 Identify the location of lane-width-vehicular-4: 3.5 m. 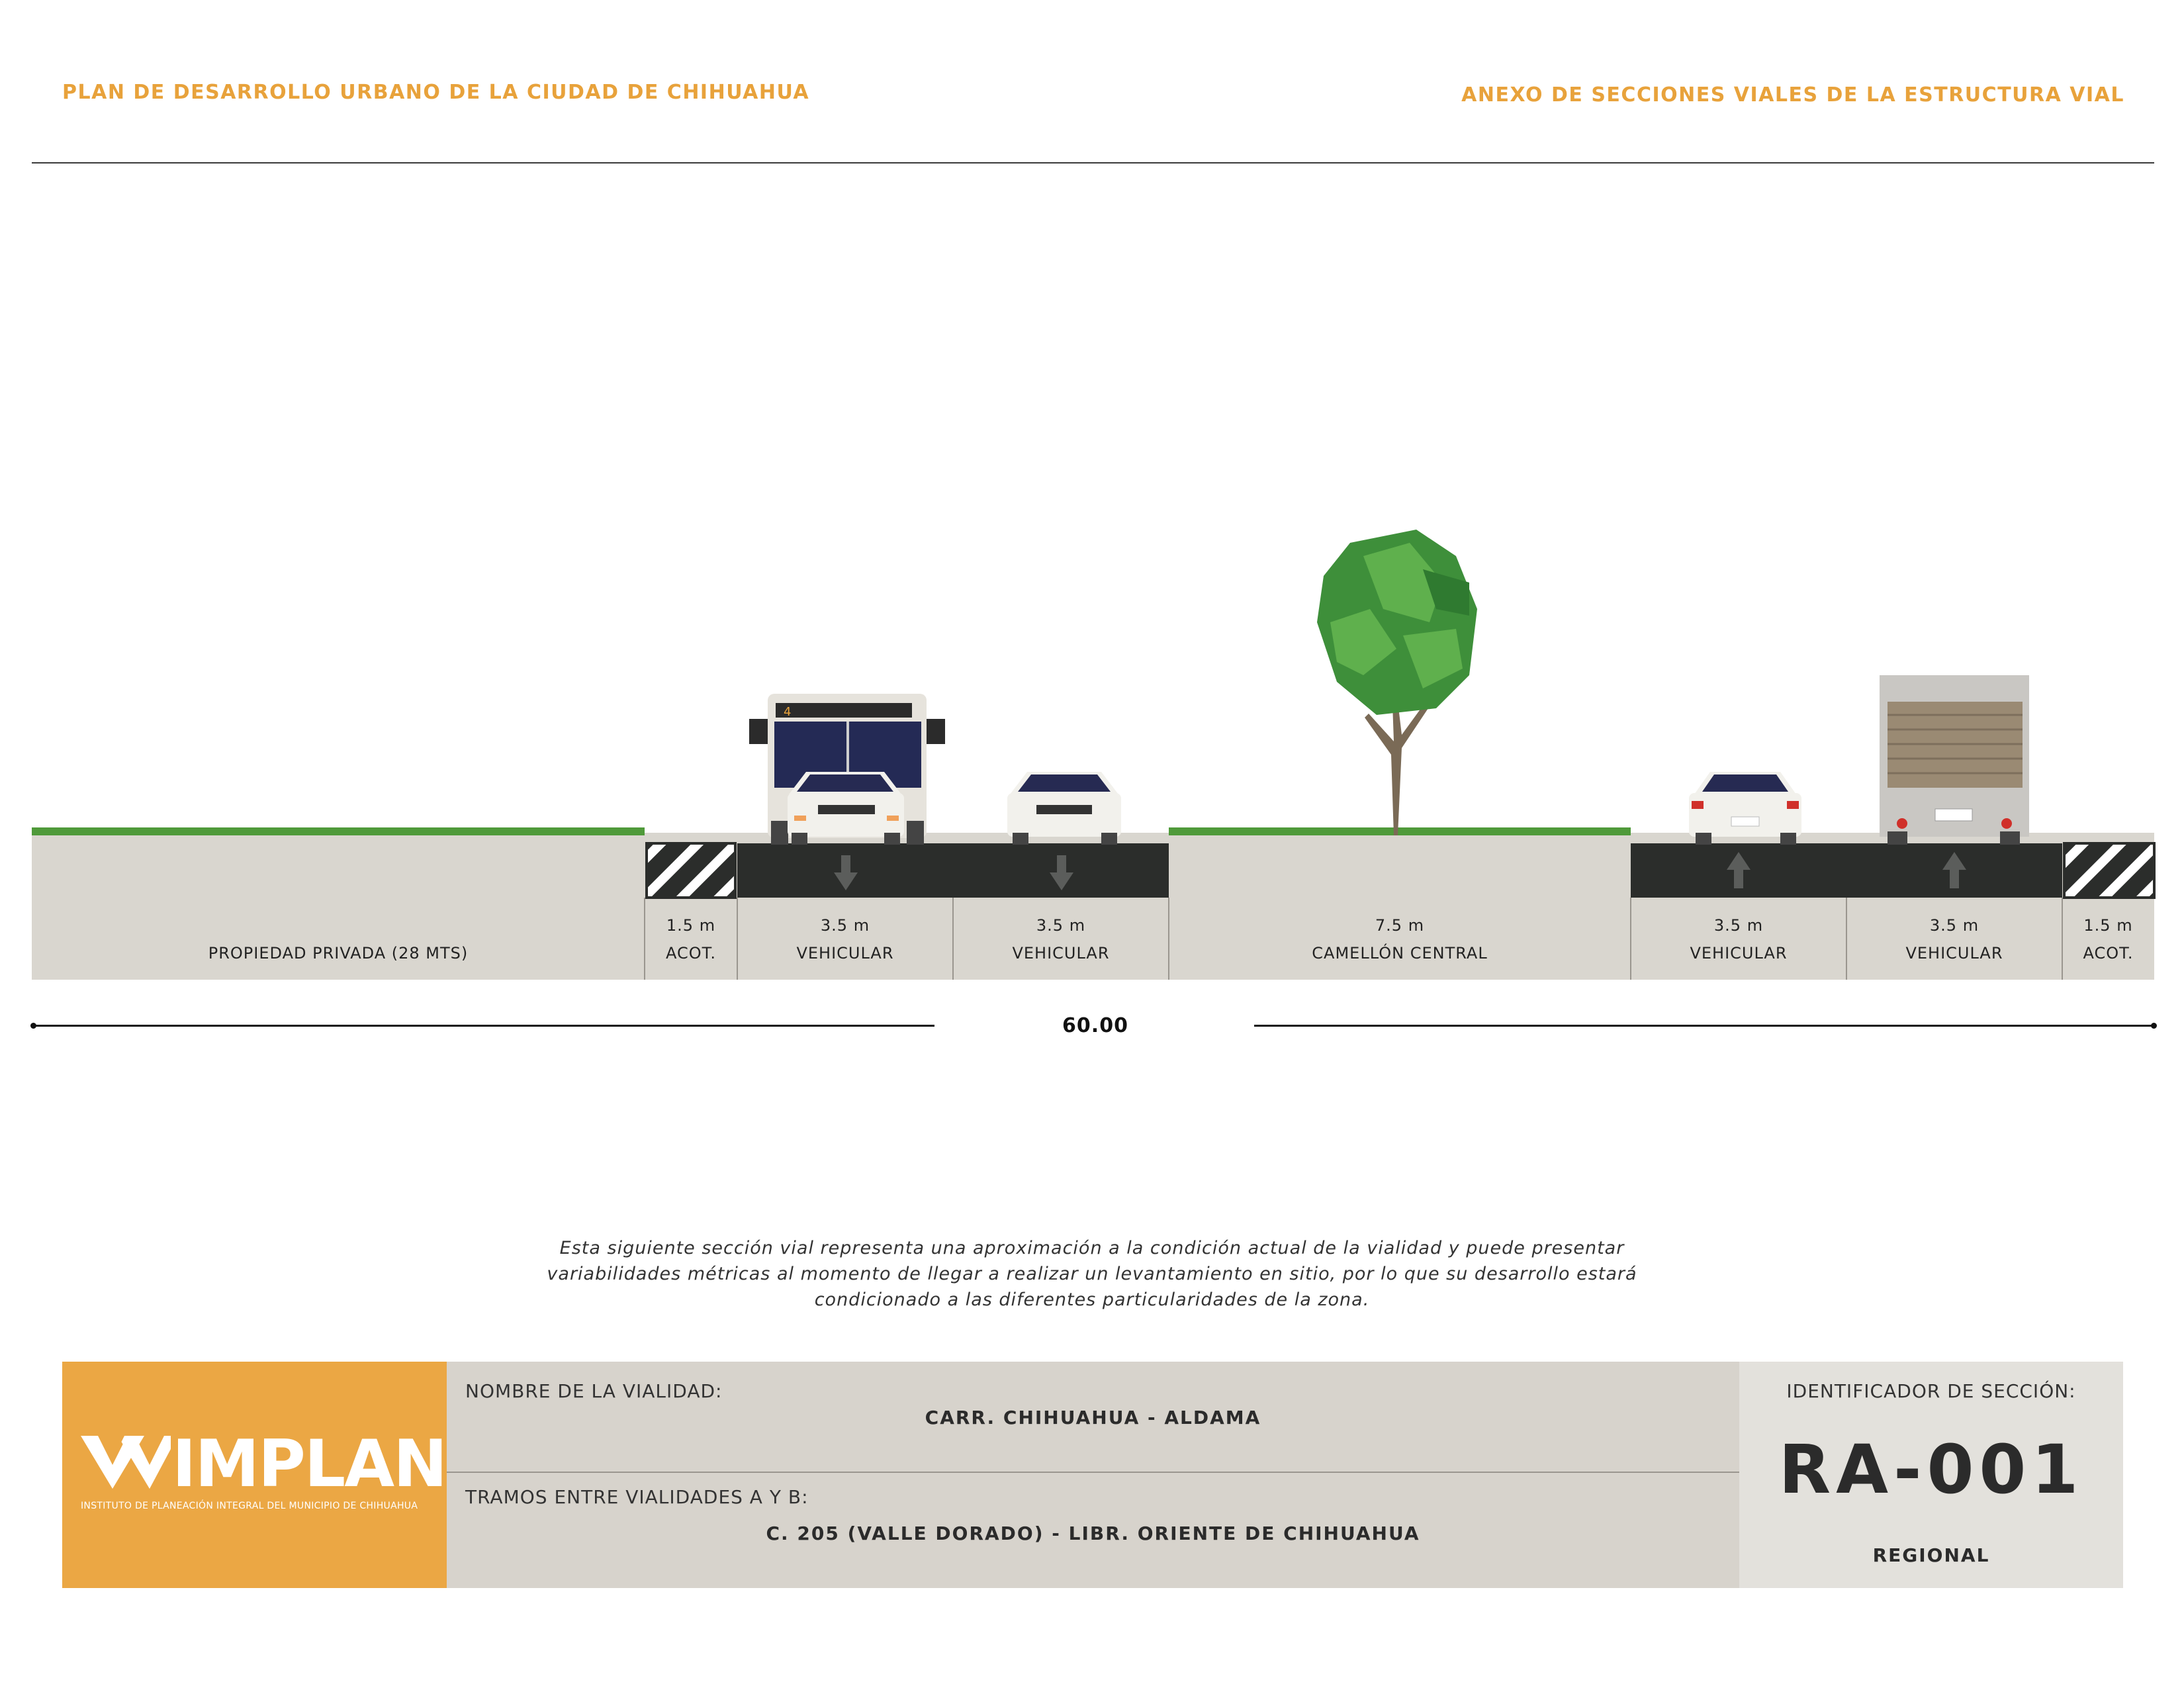
(1954, 925).